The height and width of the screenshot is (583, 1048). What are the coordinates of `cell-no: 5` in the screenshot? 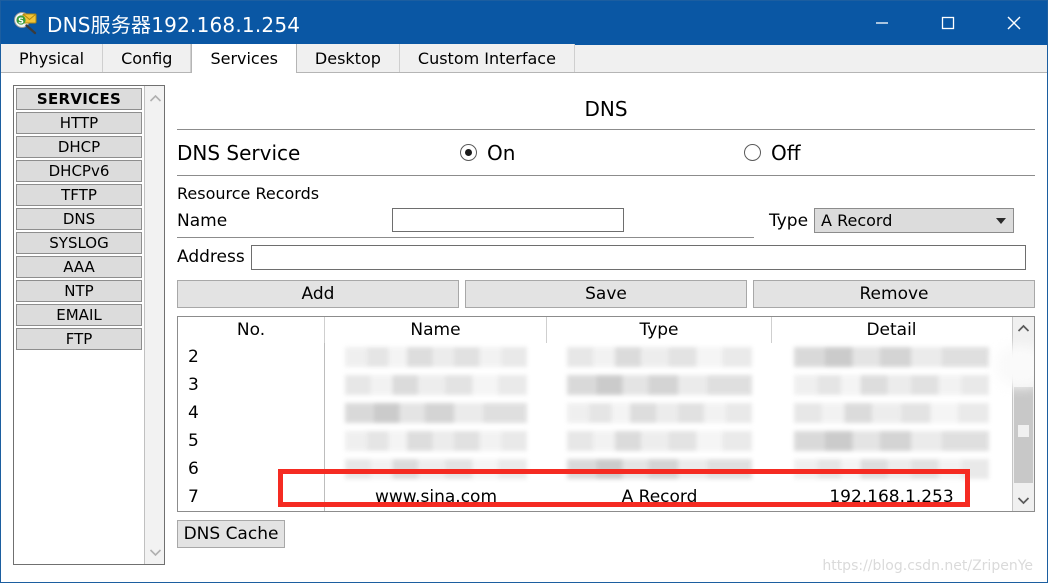 It's located at (251, 441).